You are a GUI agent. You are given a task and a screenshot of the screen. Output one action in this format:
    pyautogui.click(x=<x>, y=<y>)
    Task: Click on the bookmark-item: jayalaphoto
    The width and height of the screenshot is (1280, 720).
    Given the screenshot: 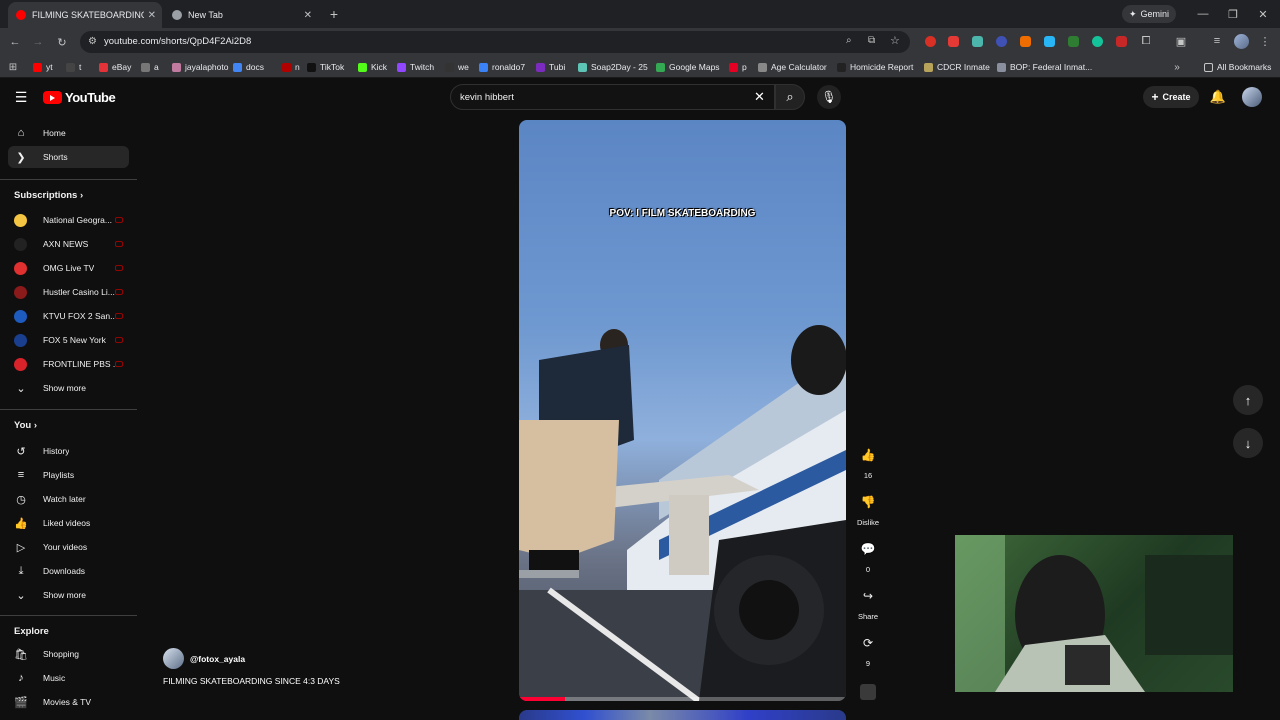 What is the action you would take?
    pyautogui.click(x=200, y=67)
    